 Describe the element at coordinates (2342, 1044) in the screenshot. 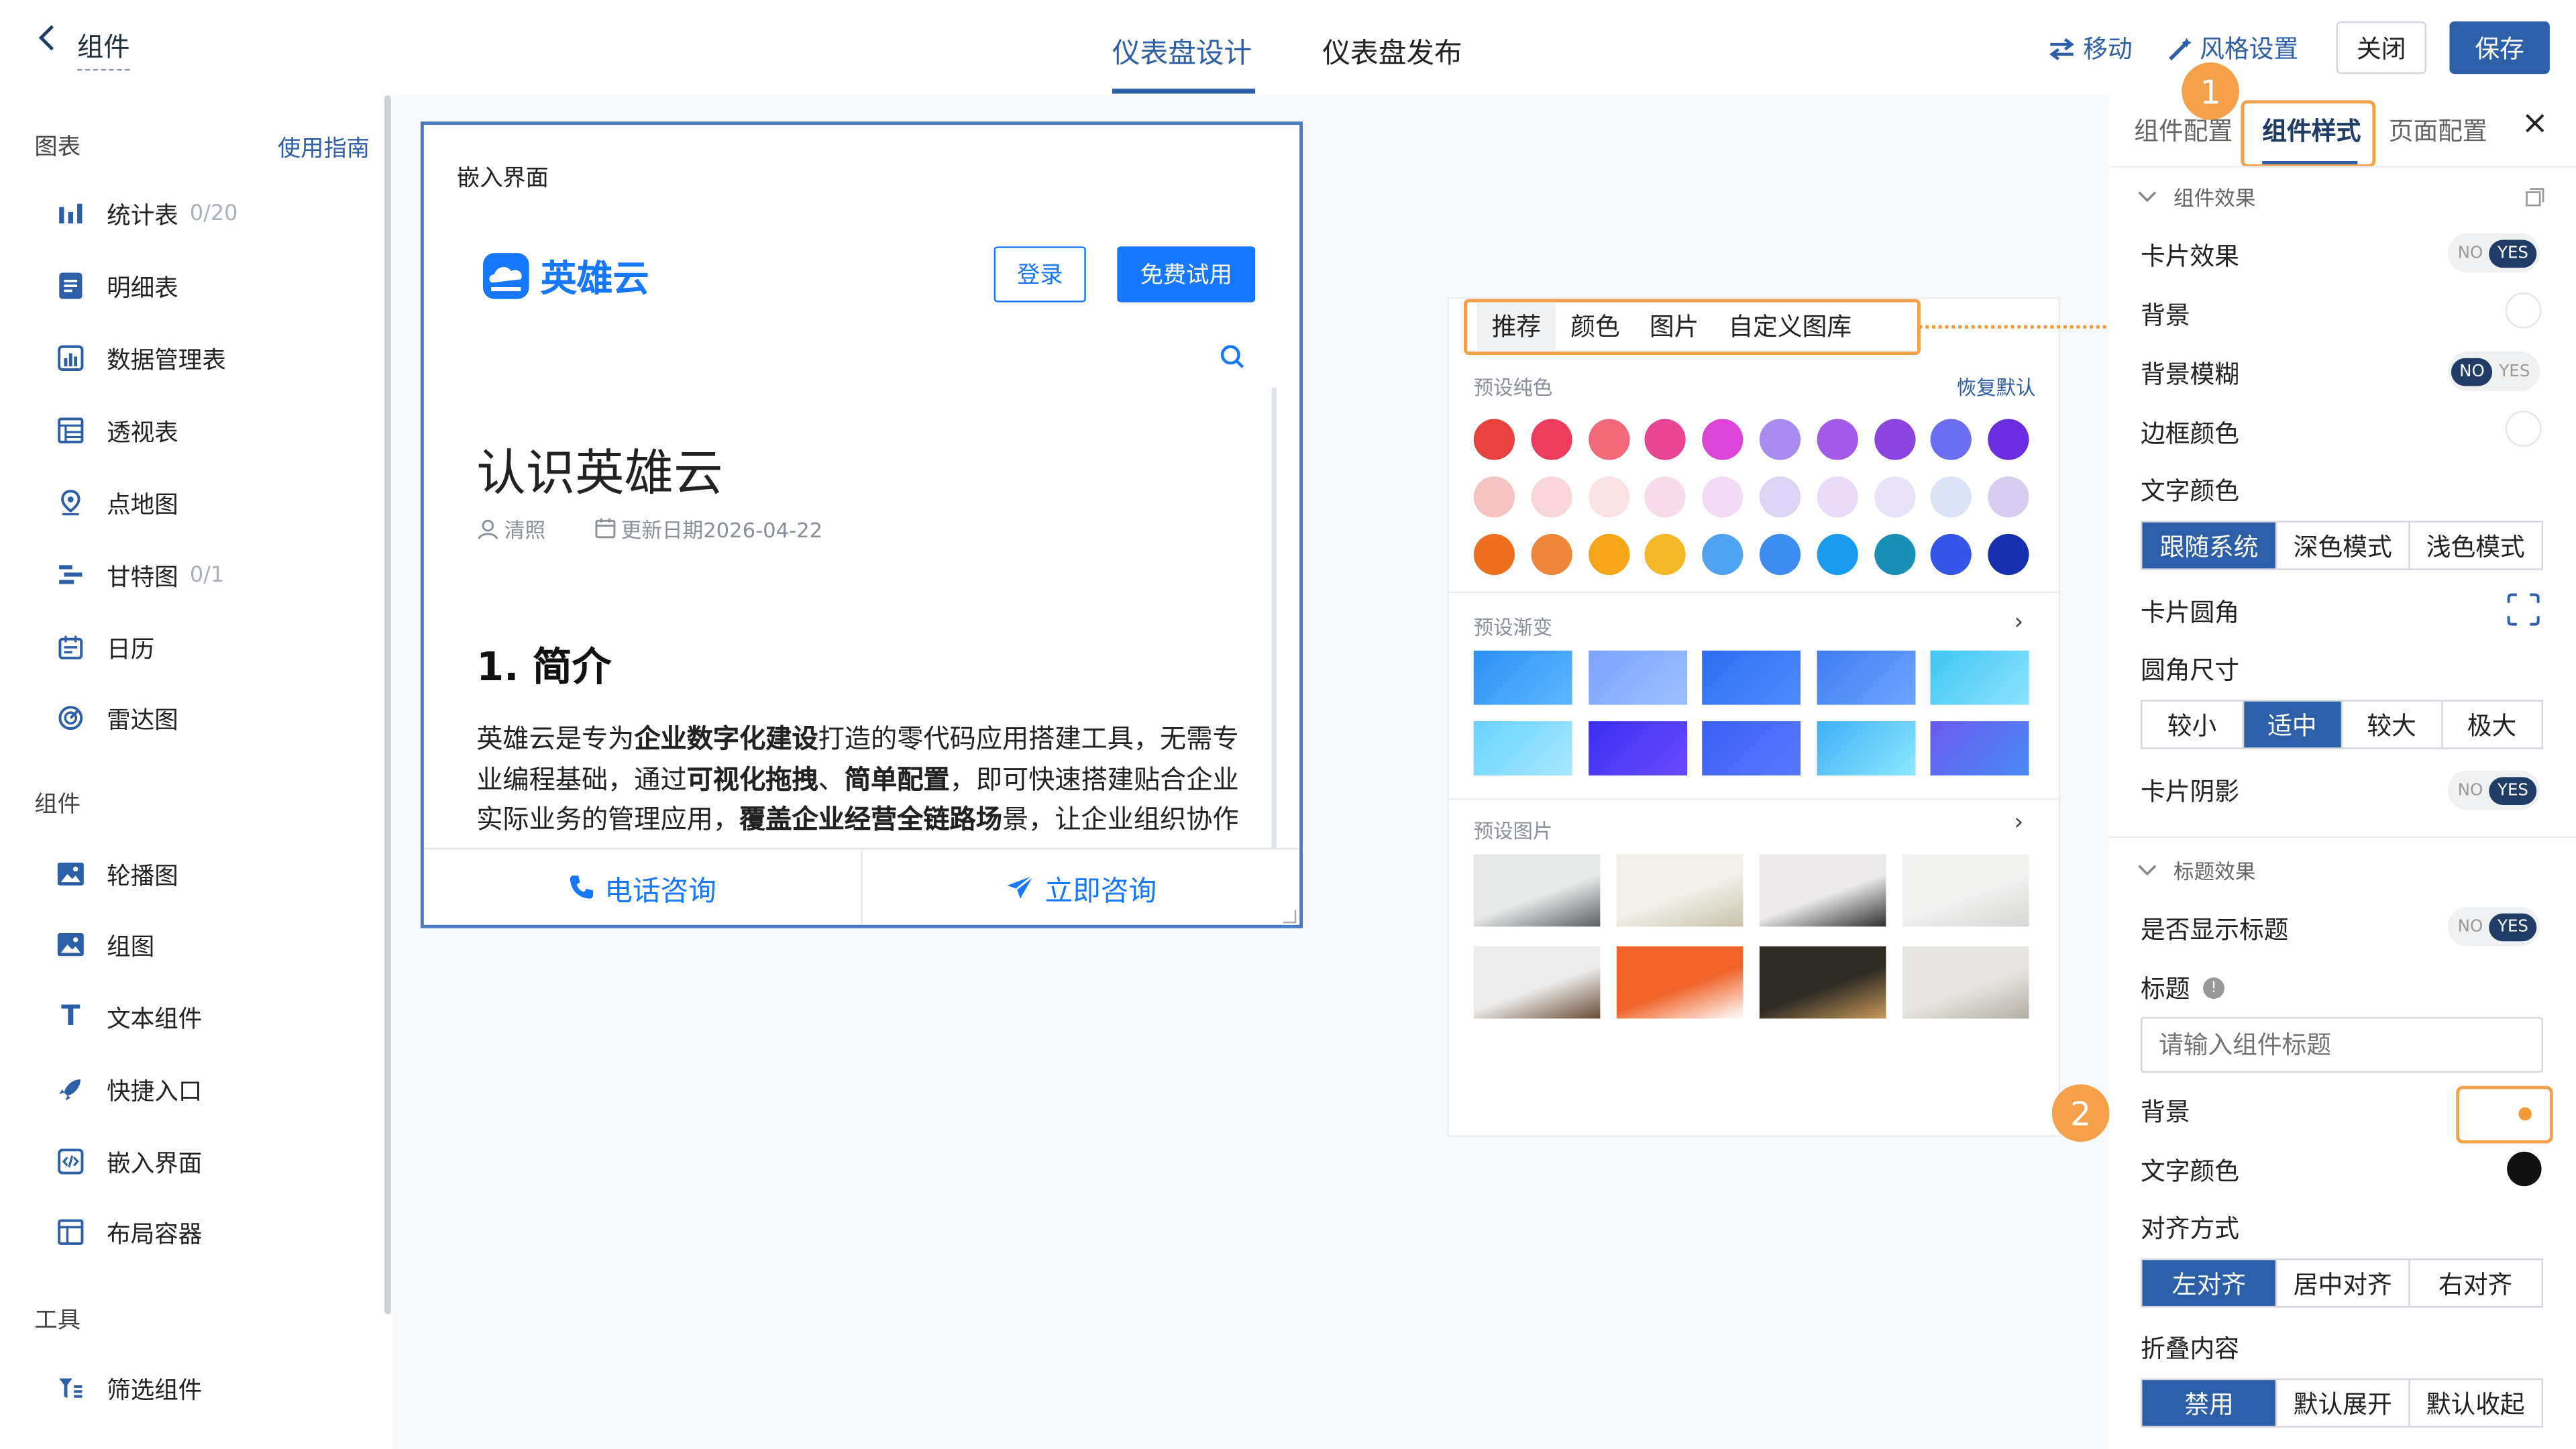

I see `title-input` at that location.